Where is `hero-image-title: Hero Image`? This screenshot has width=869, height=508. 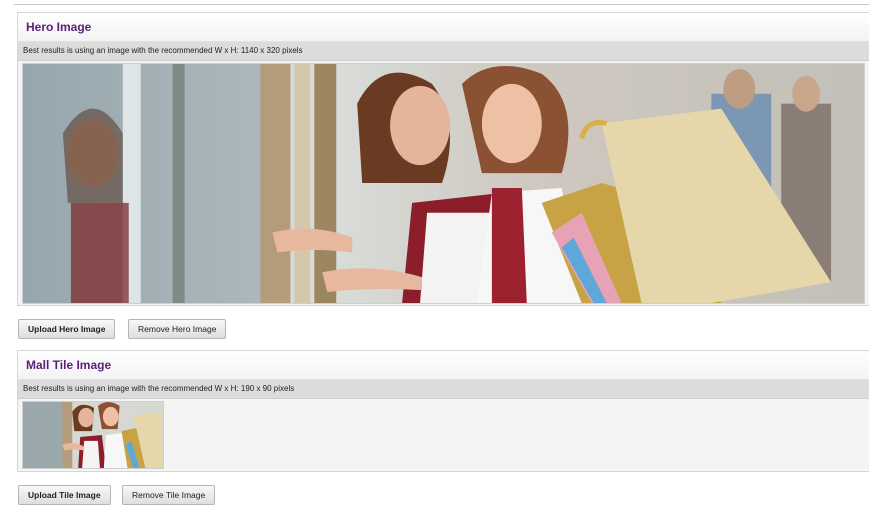 hero-image-title: Hero Image is located at coordinates (443, 27).